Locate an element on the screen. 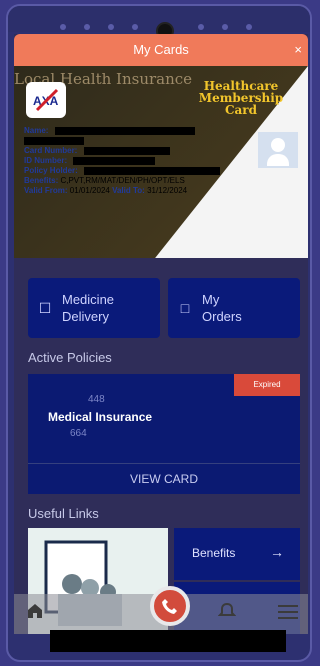 The width and height of the screenshot is (320, 666). tile-label: My Orders is located at coordinates (222, 308).